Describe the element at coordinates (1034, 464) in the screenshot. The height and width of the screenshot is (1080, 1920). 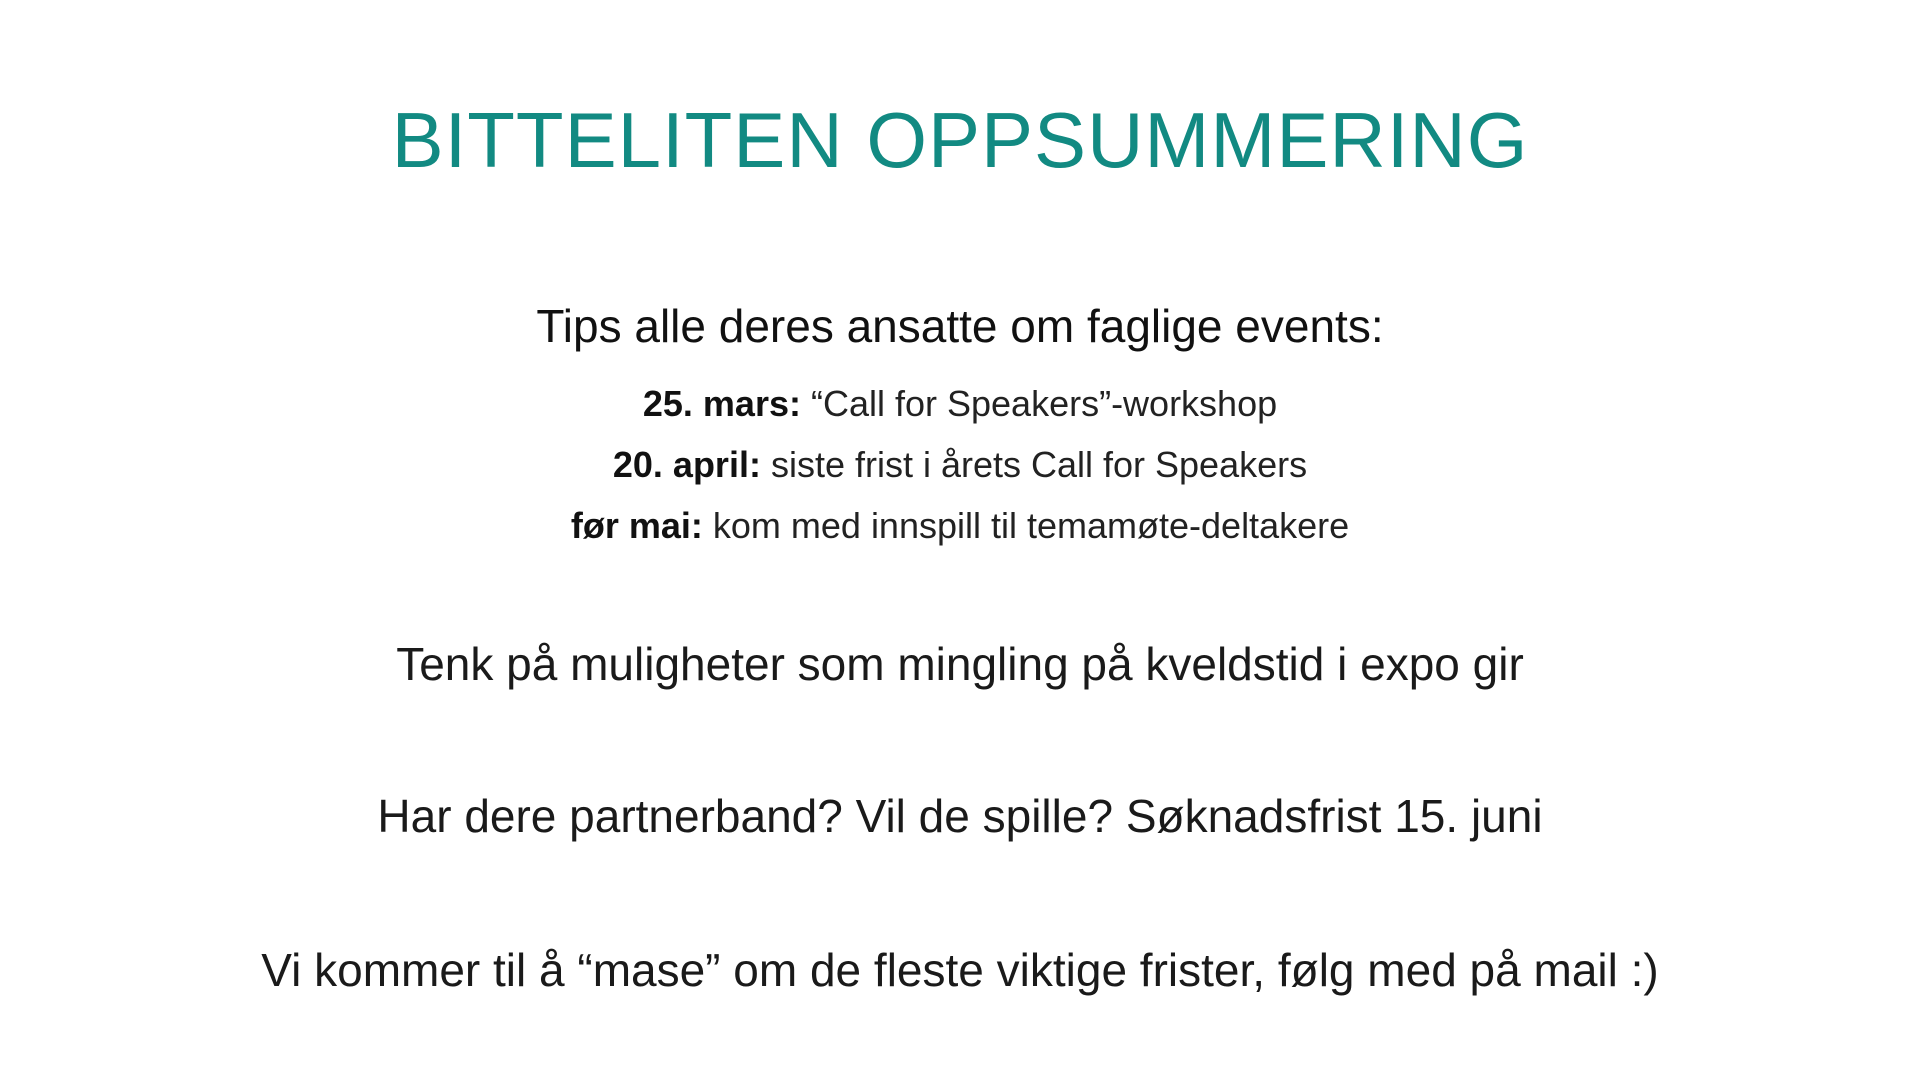
I see `deadline-text: siste frist i årets Call for Speakers` at that location.